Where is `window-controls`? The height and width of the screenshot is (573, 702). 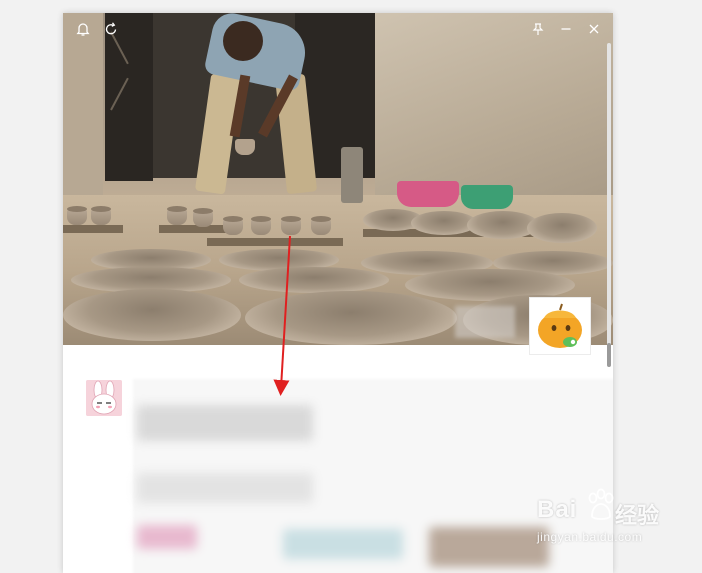 window-controls is located at coordinates (567, 30).